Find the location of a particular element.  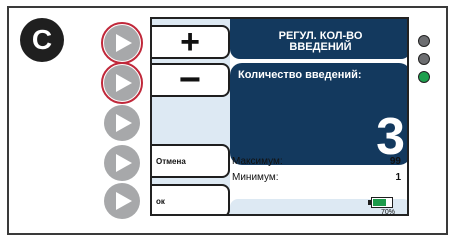

plus-softkey: + is located at coordinates (191, 42).